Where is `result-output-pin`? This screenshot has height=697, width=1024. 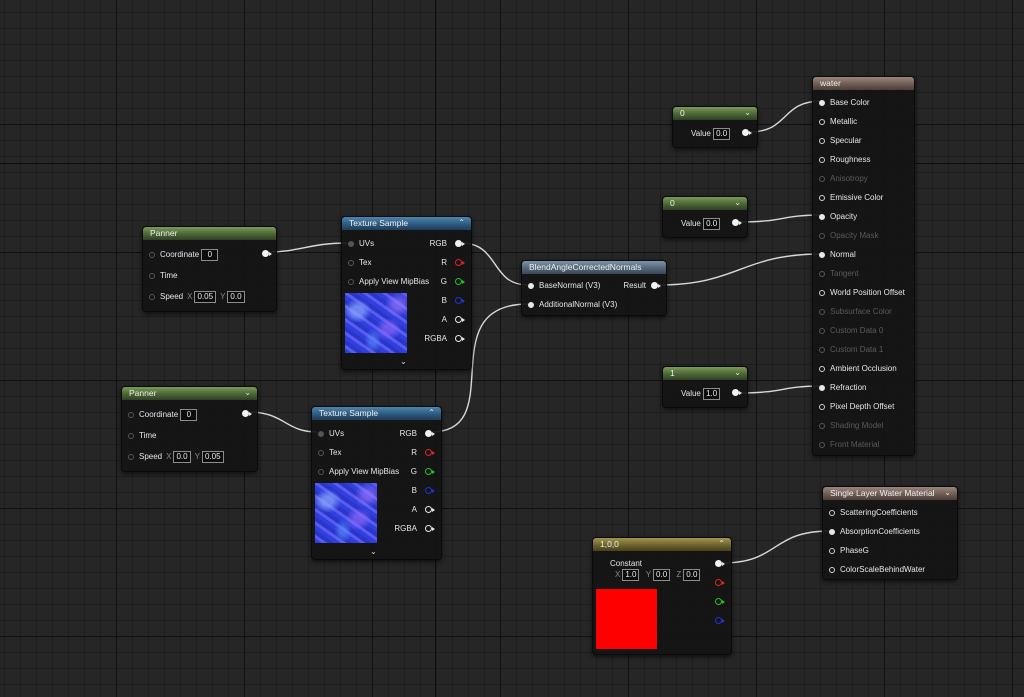
result-output-pin is located at coordinates (656, 286).